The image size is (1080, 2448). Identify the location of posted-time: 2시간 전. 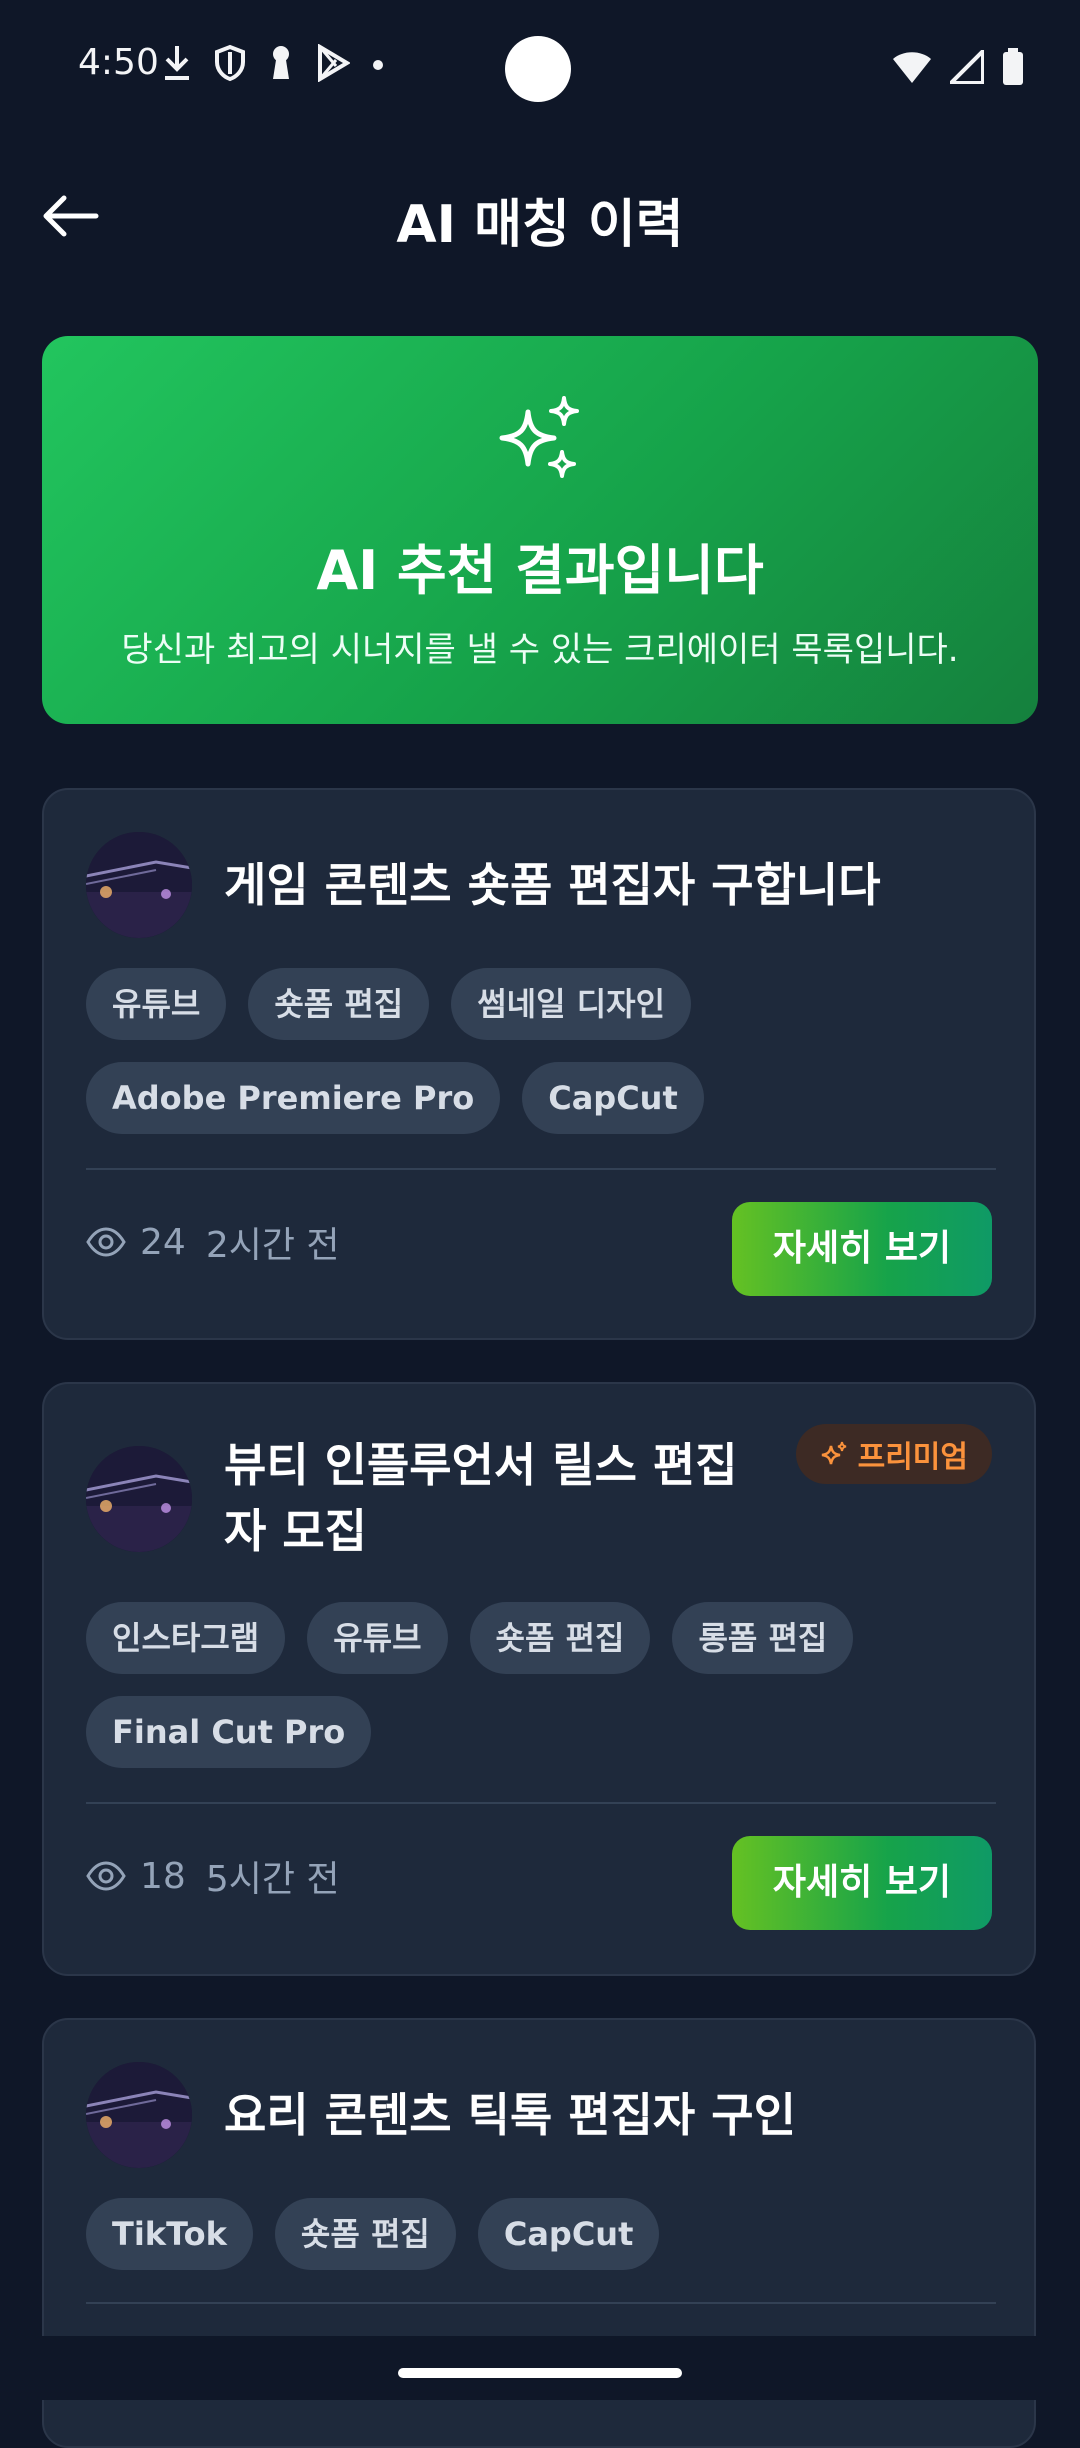
(272, 1245).